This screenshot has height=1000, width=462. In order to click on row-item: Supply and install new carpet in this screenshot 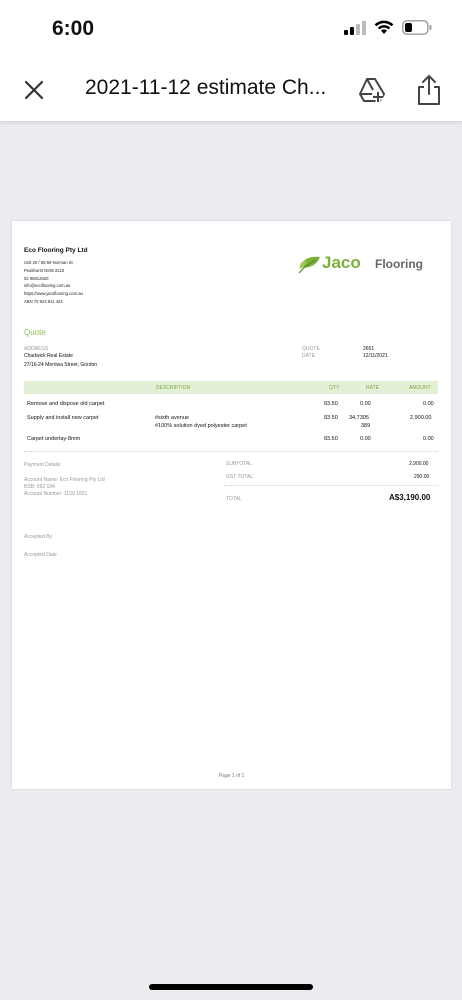, I will do `click(63, 418)`.